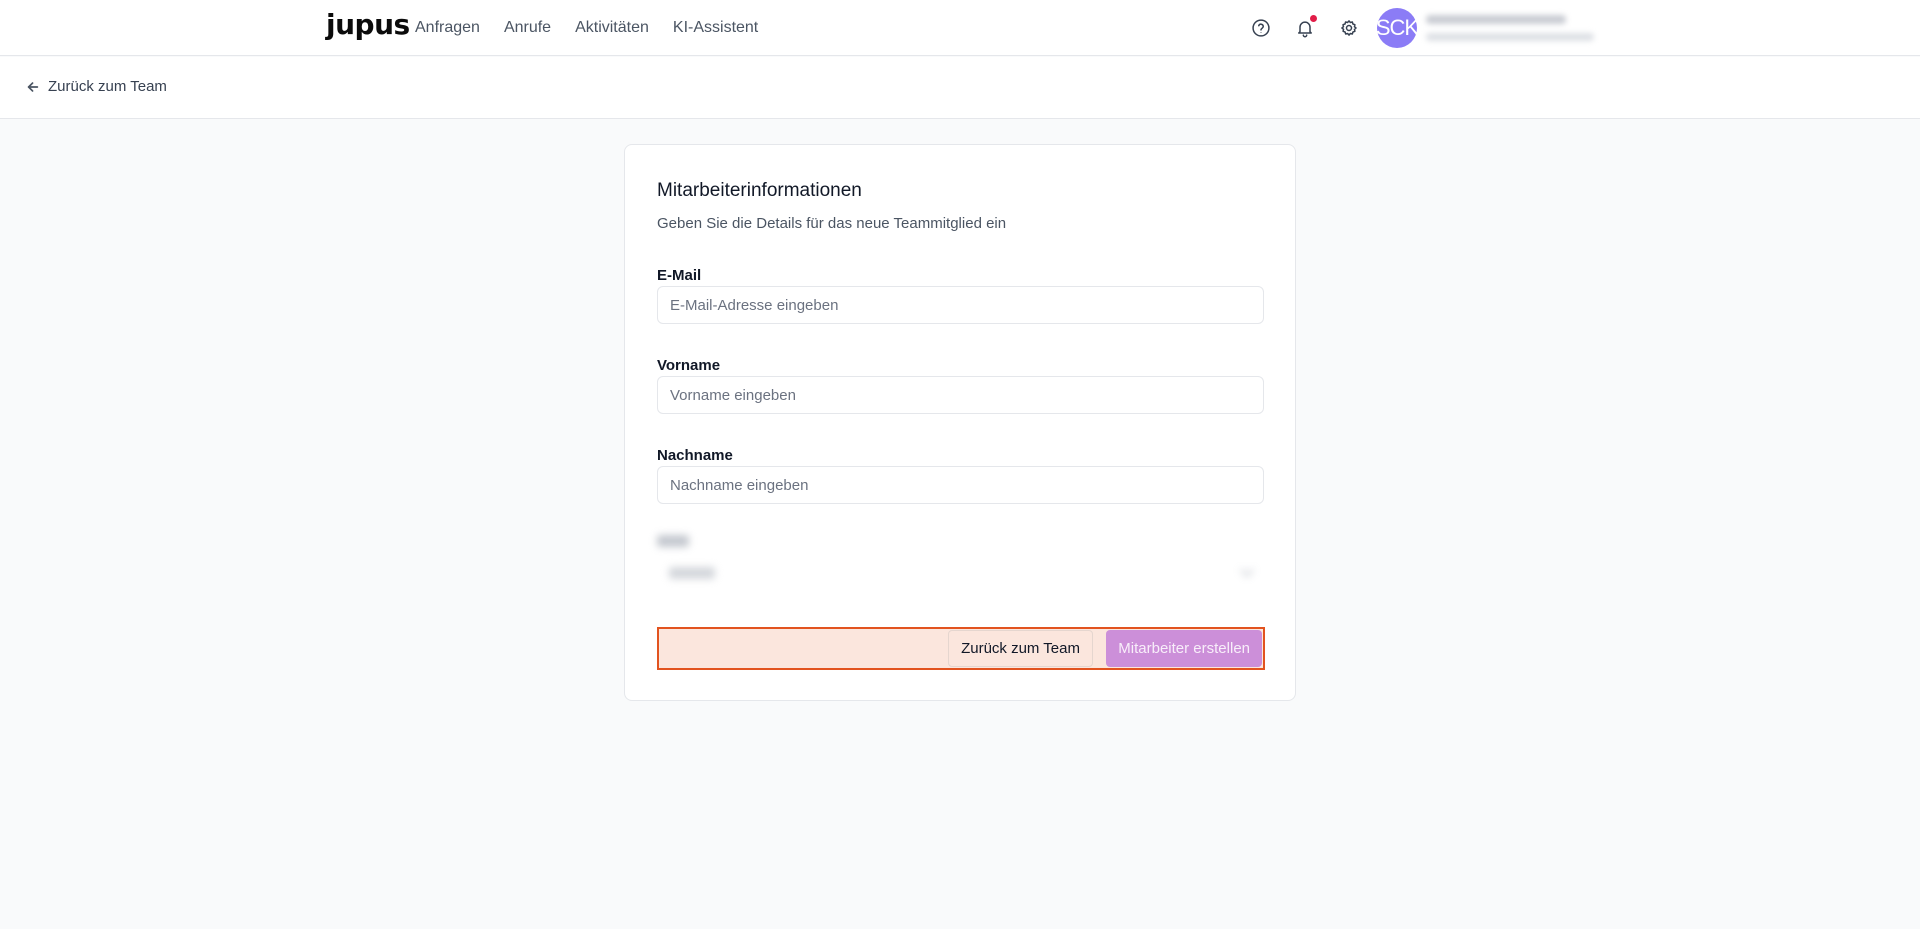  What do you see at coordinates (612, 28) in the screenshot?
I see `nav-item-aktivitaeten: Aktivitäten` at bounding box center [612, 28].